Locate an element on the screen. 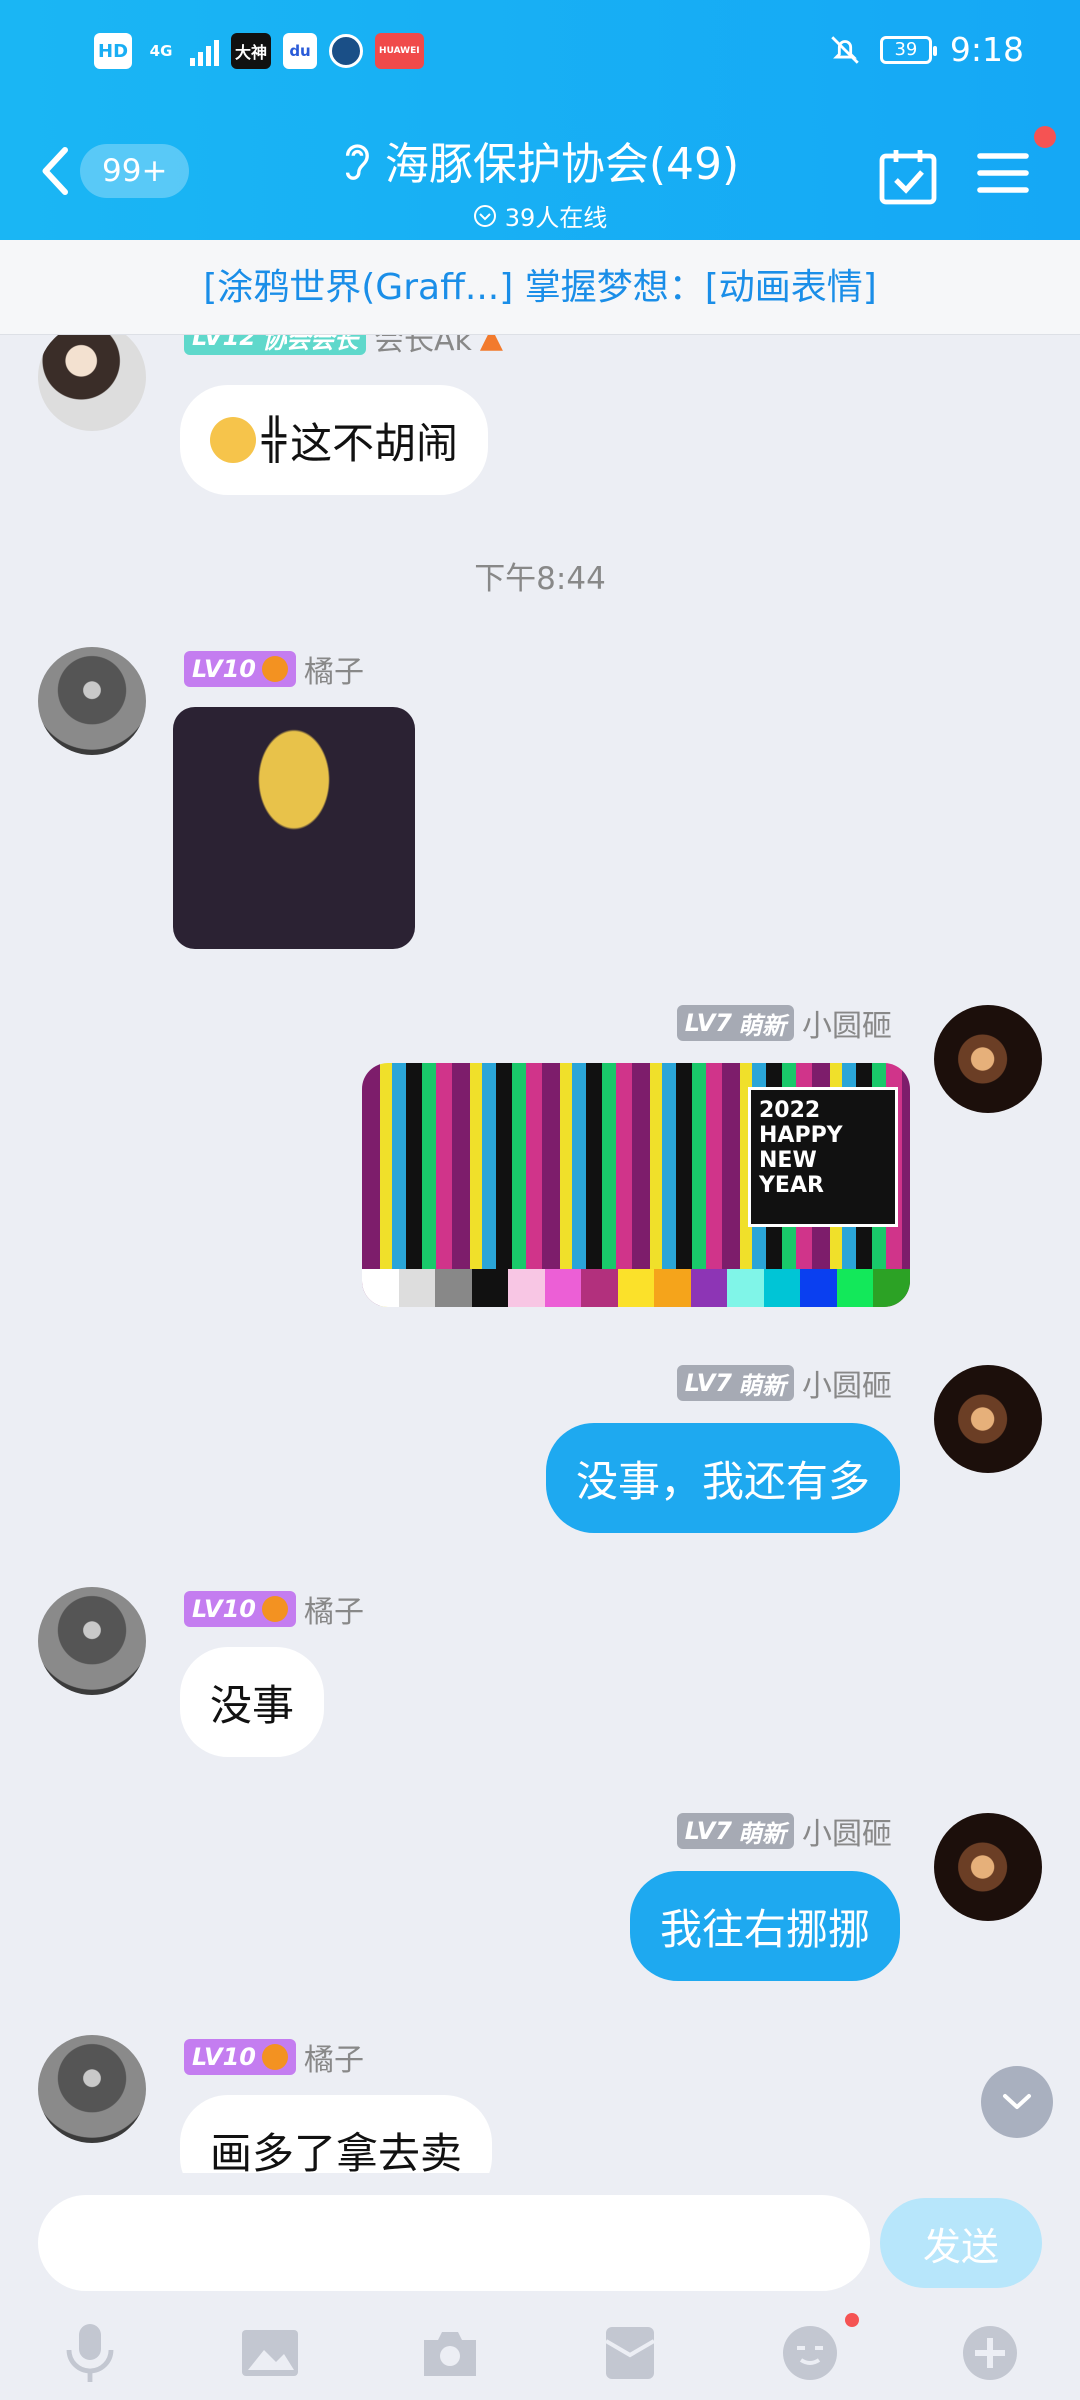 The width and height of the screenshot is (1080, 2400). message-bubble: 没事 is located at coordinates (252, 1702).